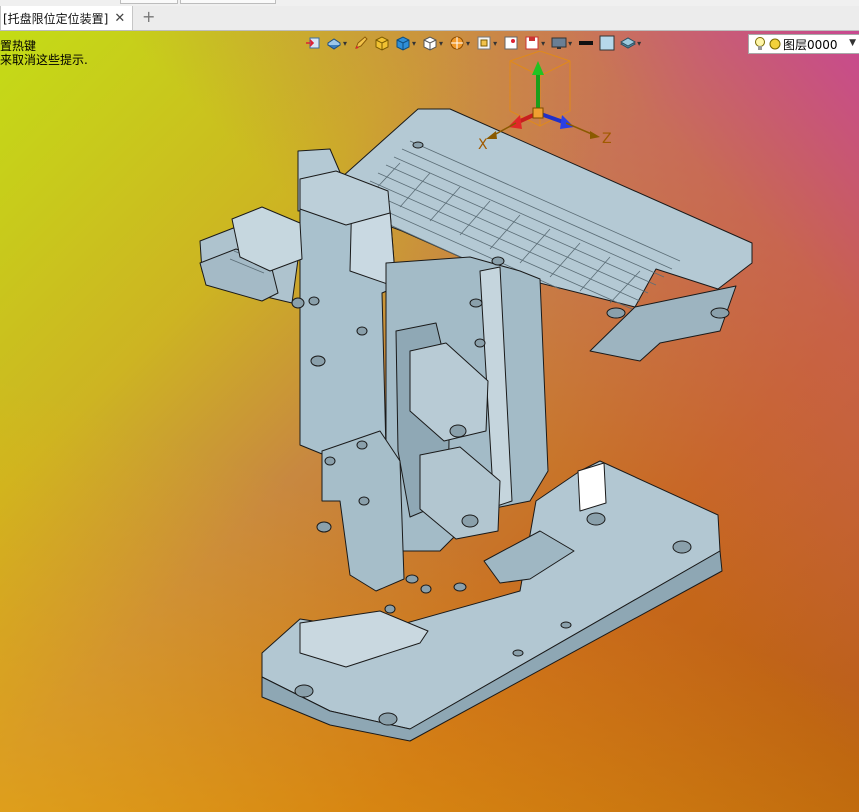 The height and width of the screenshot is (812, 859). Describe the element at coordinates (148, 17) in the screenshot. I see `add-tab-icon: +` at that location.